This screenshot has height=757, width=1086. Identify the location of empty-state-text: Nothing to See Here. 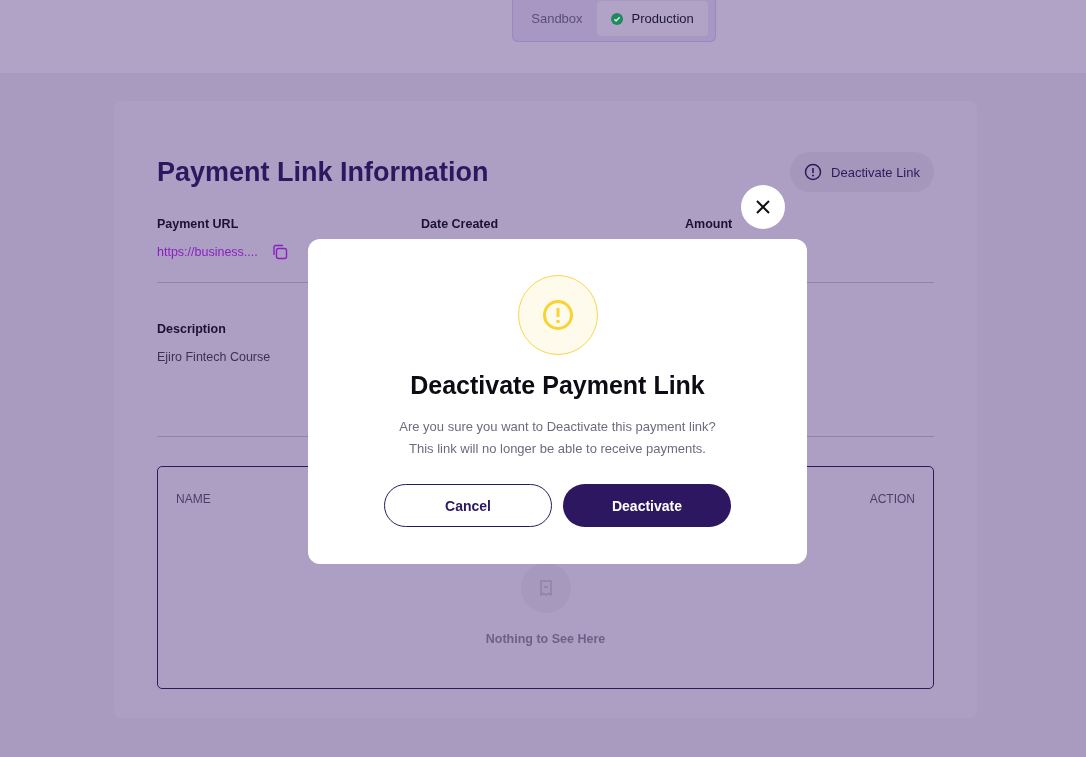
(545, 639).